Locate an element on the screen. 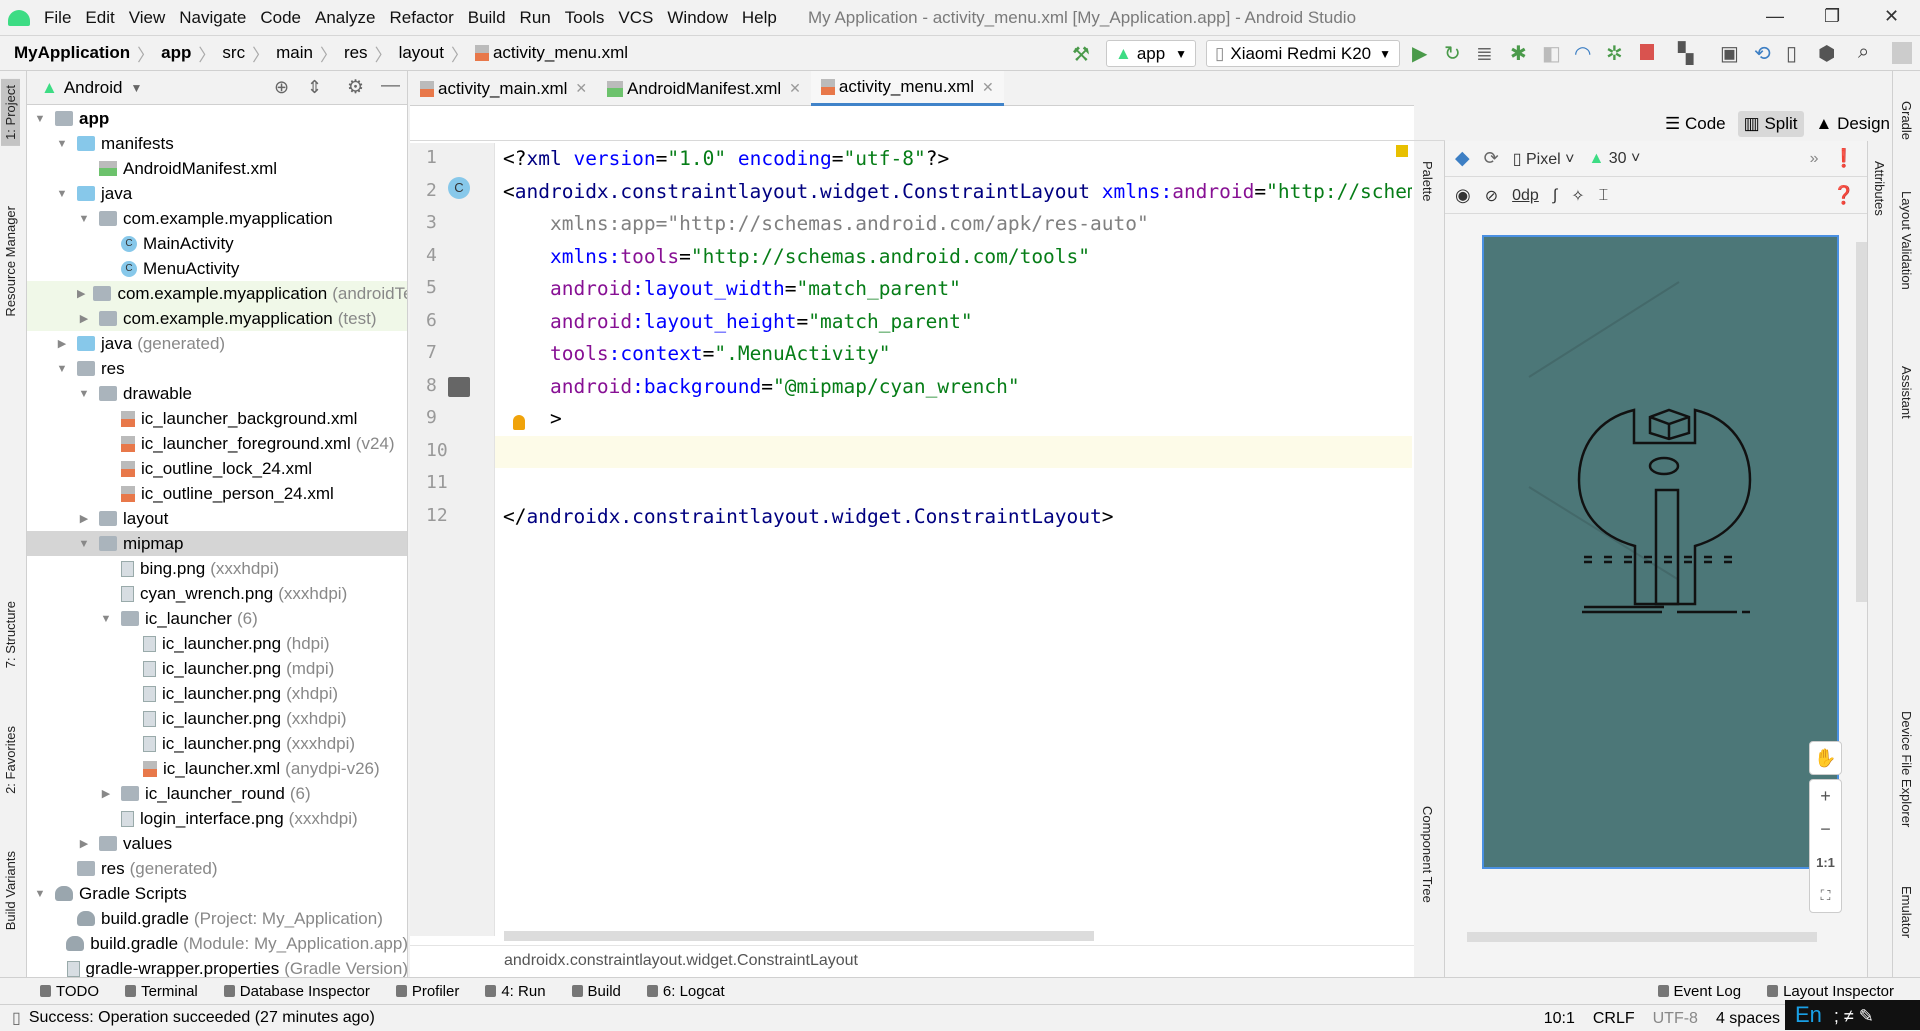  align-icon: ⌶ is located at coordinates (1604, 196).